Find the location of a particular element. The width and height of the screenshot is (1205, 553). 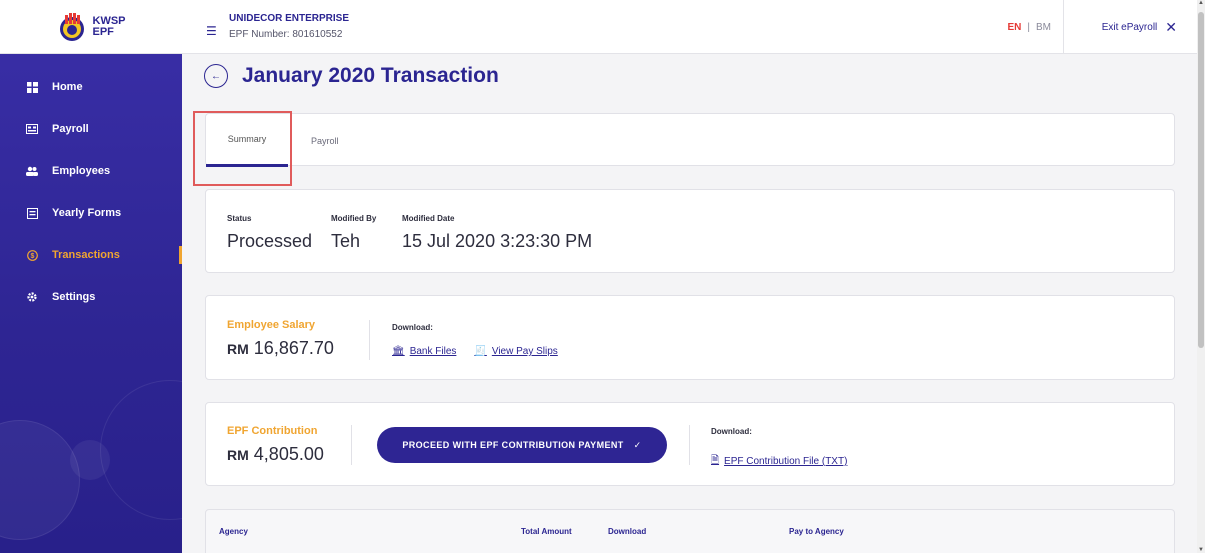

employee-salary-label: Employee Salary is located at coordinates (271, 325).